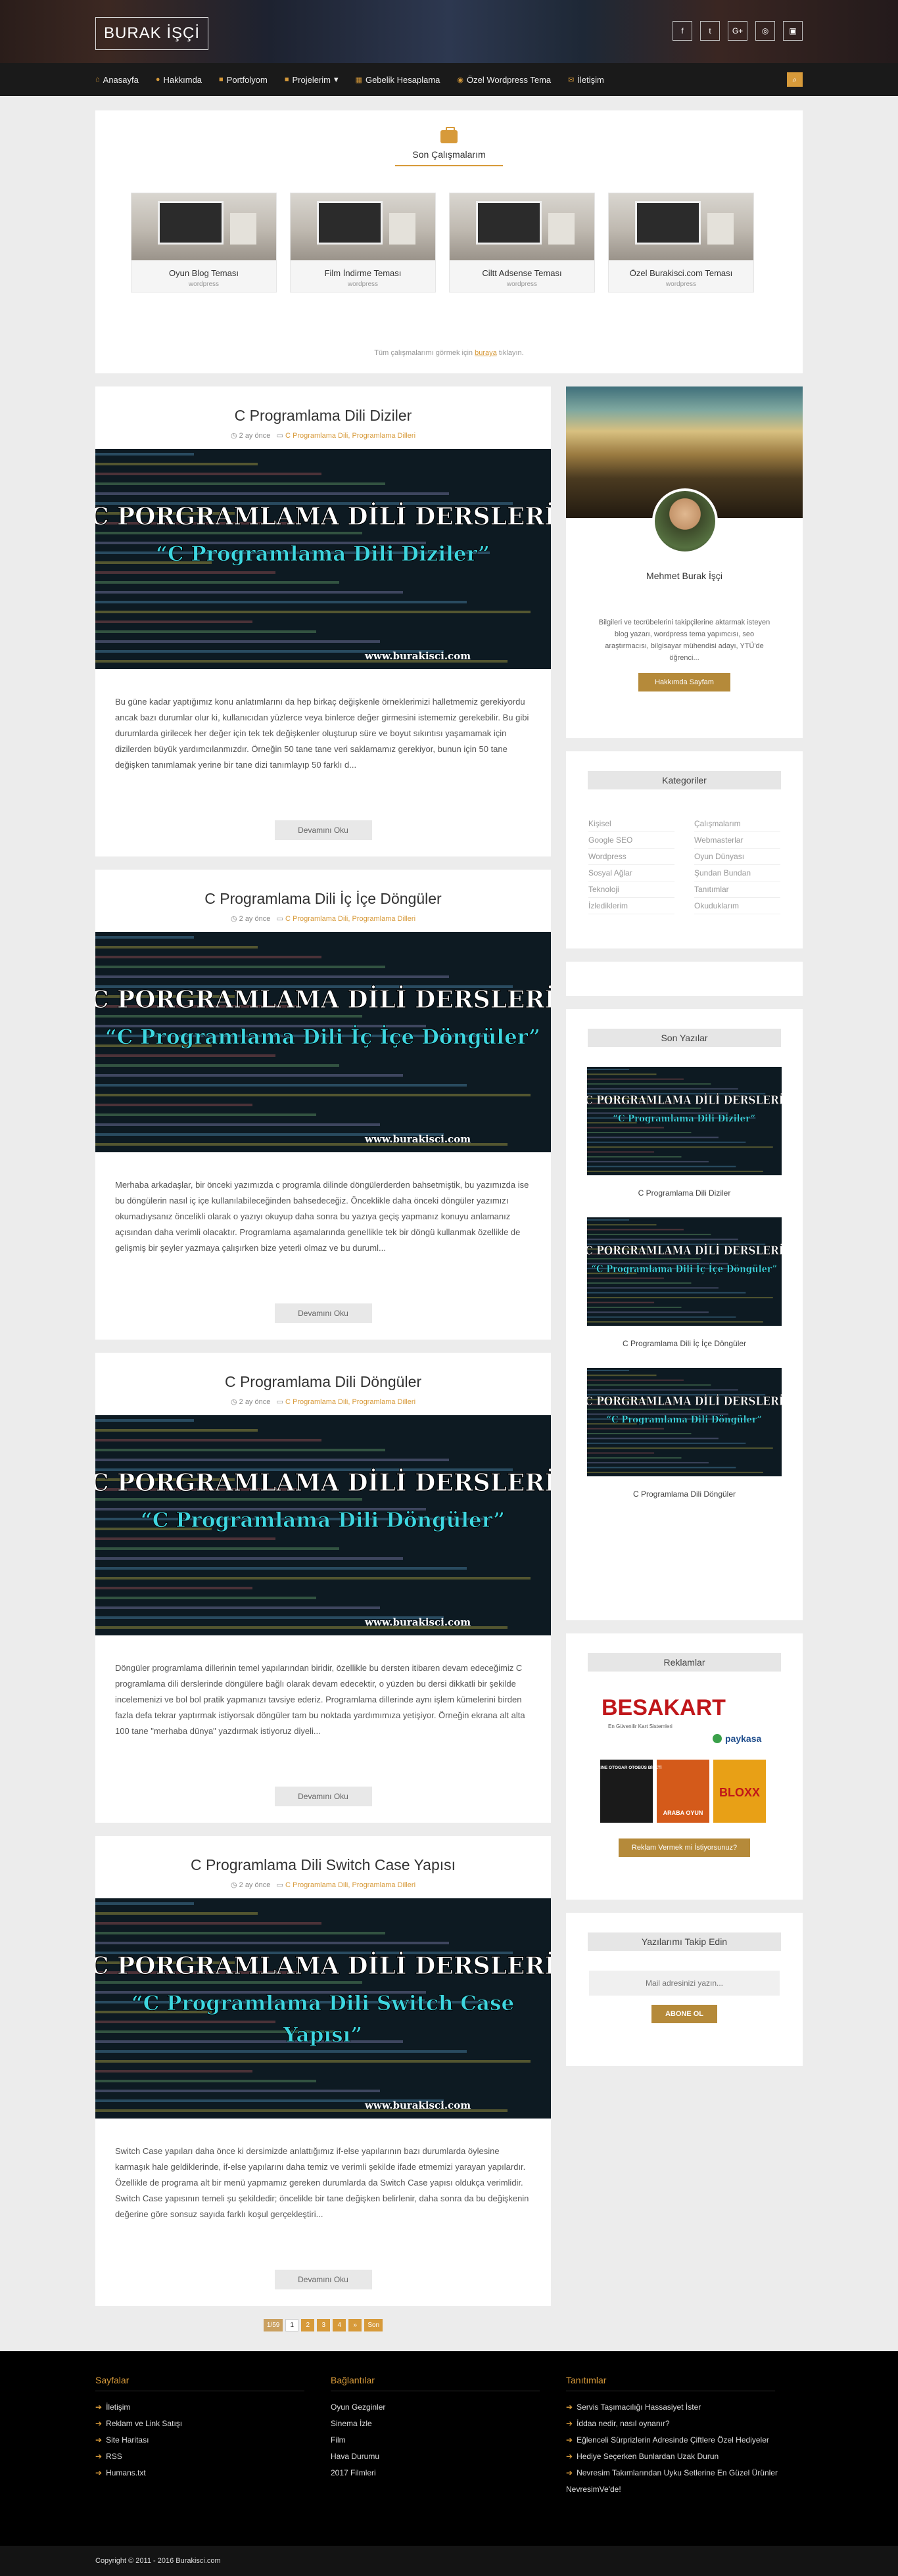 The width and height of the screenshot is (898, 2576). What do you see at coordinates (204, 243) in the screenshot?
I see `work-card: Oyun Blog Teması wordpress` at bounding box center [204, 243].